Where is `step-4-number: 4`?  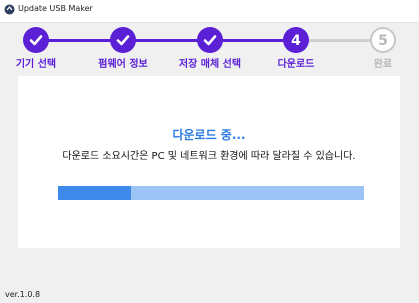
step-4-number: 4 is located at coordinates (296, 41).